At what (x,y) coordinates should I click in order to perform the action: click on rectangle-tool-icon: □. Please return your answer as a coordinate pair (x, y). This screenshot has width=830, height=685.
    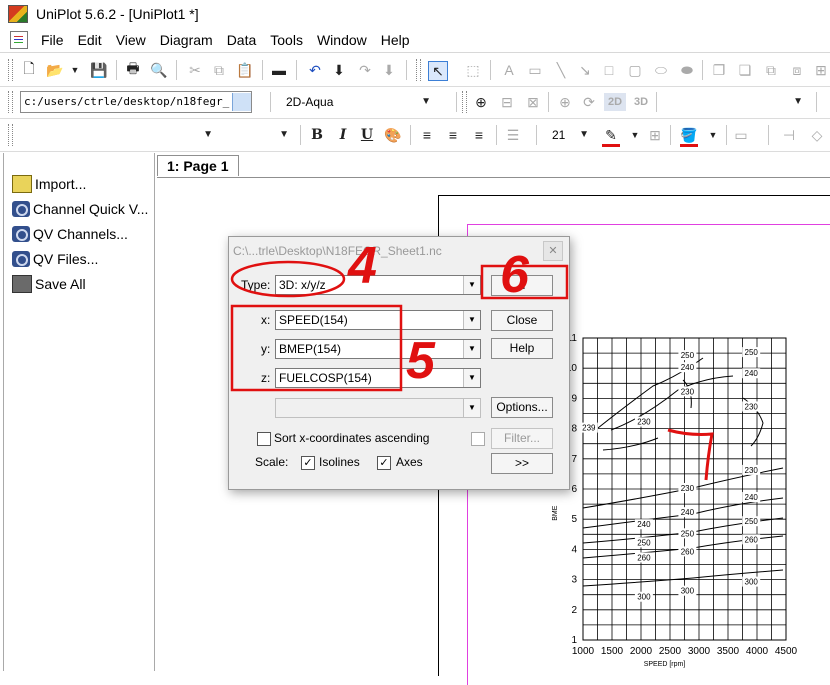
    Looking at the image, I should click on (609, 70).